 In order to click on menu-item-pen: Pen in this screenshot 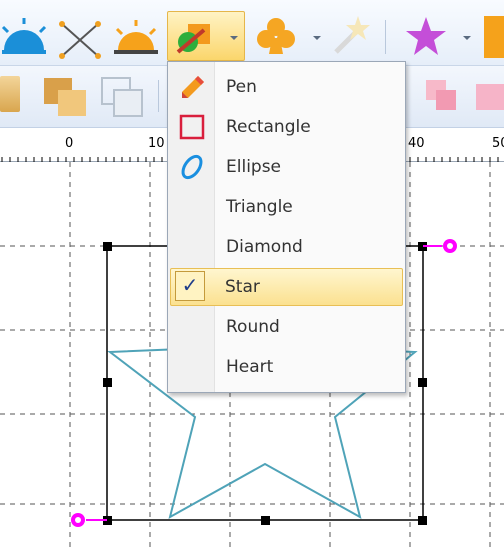, I will do `click(286, 87)`.